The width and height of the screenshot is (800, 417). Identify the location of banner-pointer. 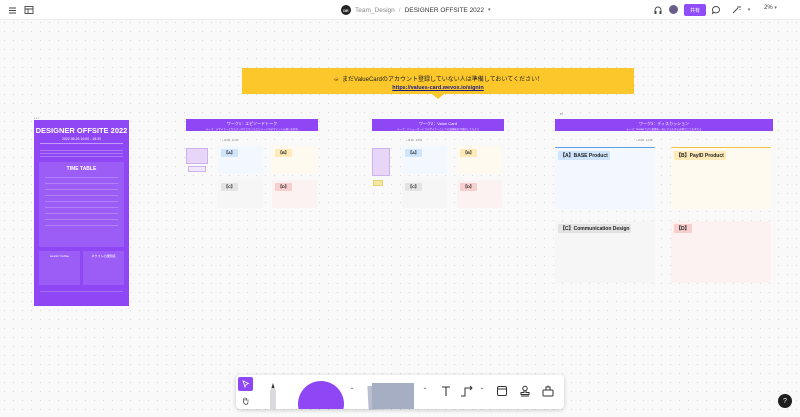
(438, 96).